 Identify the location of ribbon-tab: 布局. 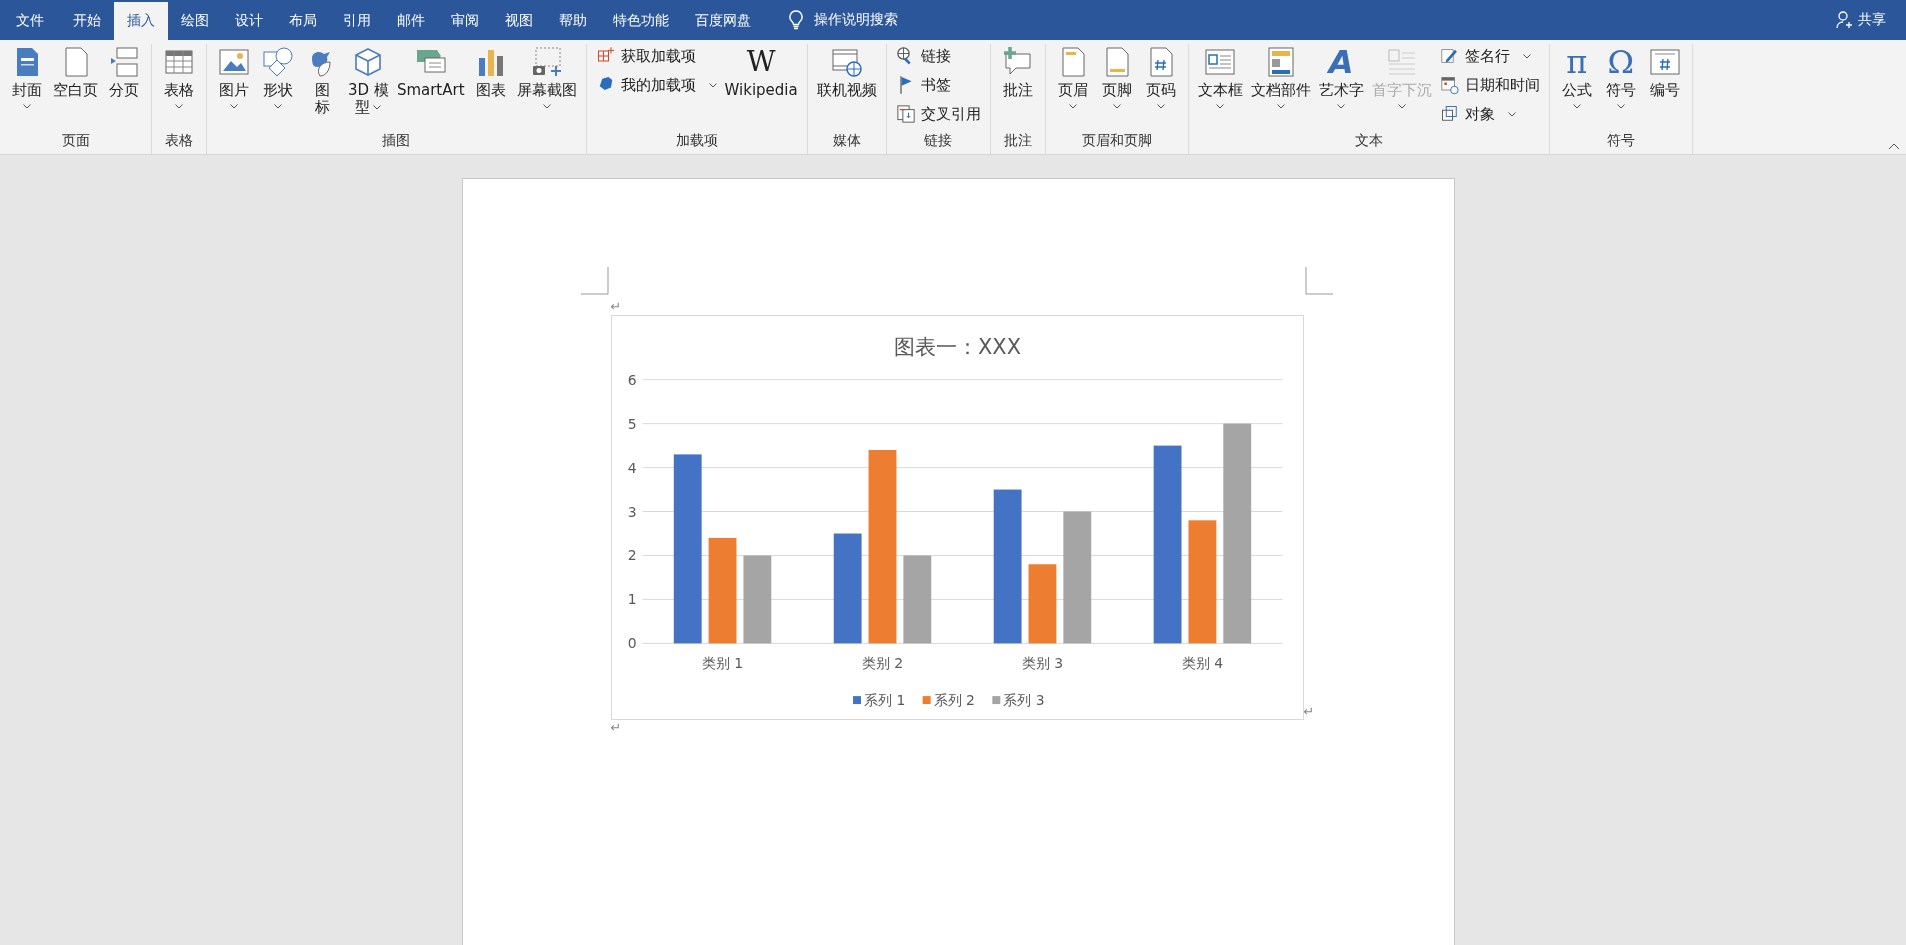
(303, 21).